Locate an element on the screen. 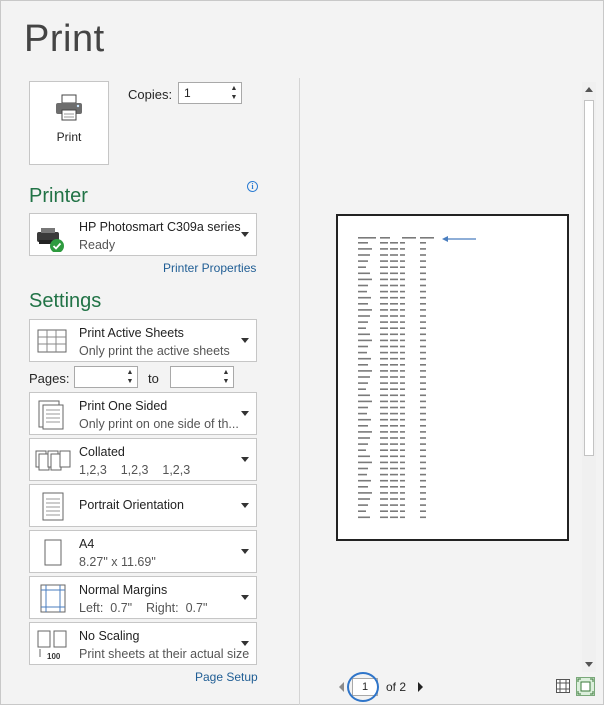 This screenshot has width=604, height=705. pages-from-stepper: ▲ ▼ is located at coordinates (106, 377).